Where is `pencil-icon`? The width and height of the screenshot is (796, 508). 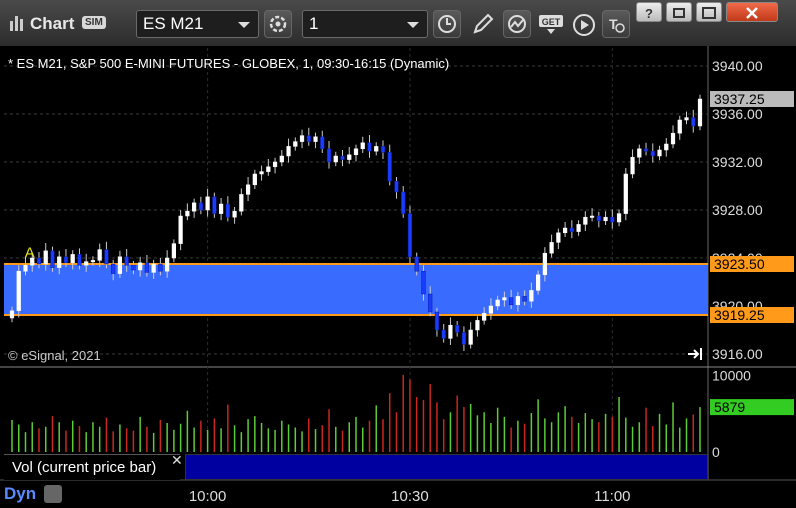 pencil-icon is located at coordinates (483, 23).